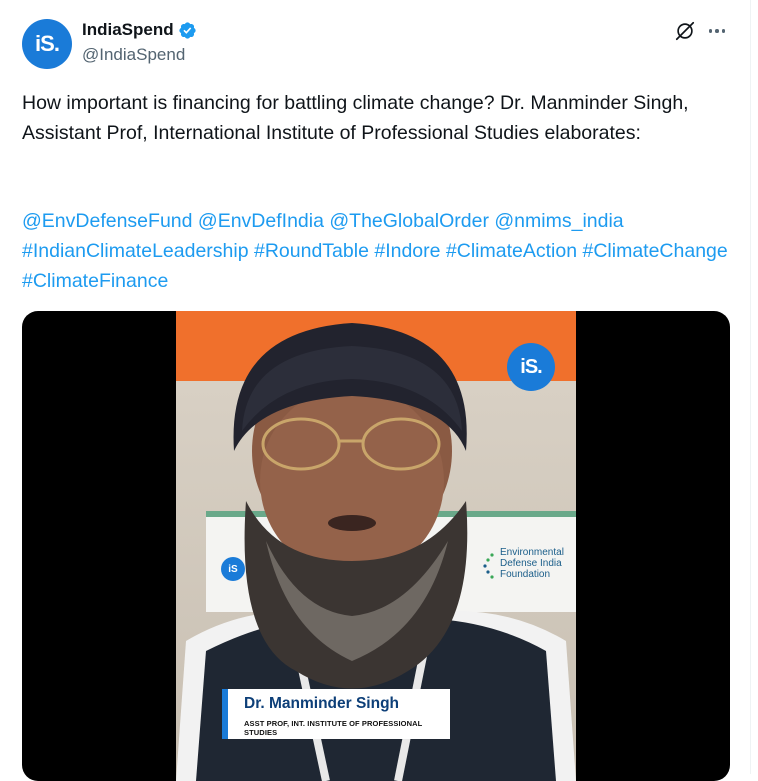 Image resolution: width=758 pixels, height=781 pixels. I want to click on hashtag-link: #IndianClimateLeadership, so click(135, 251).